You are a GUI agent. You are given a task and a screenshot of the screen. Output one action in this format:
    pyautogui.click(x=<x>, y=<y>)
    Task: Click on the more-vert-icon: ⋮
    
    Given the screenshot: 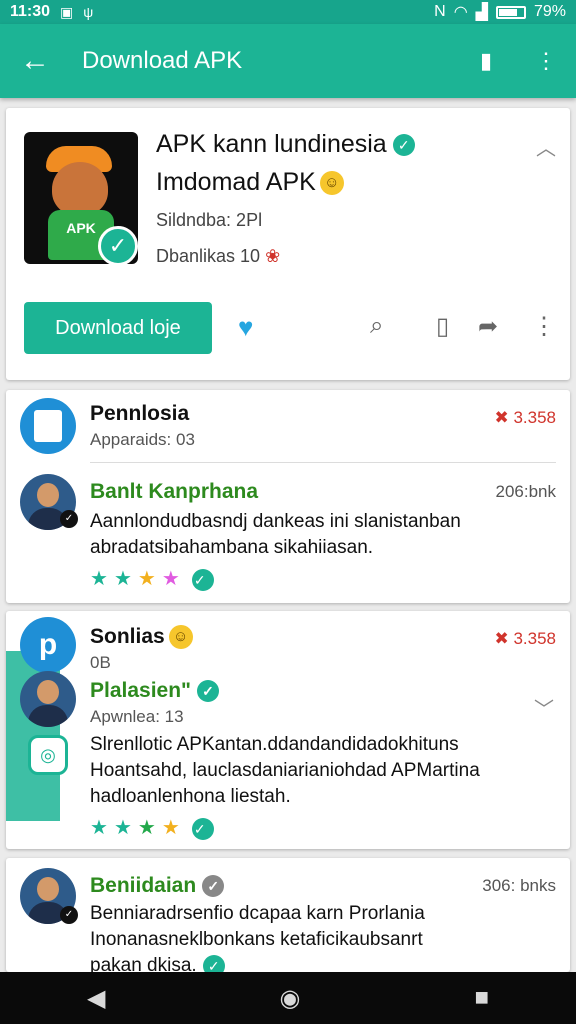 What is the action you would take?
    pyautogui.click(x=546, y=61)
    